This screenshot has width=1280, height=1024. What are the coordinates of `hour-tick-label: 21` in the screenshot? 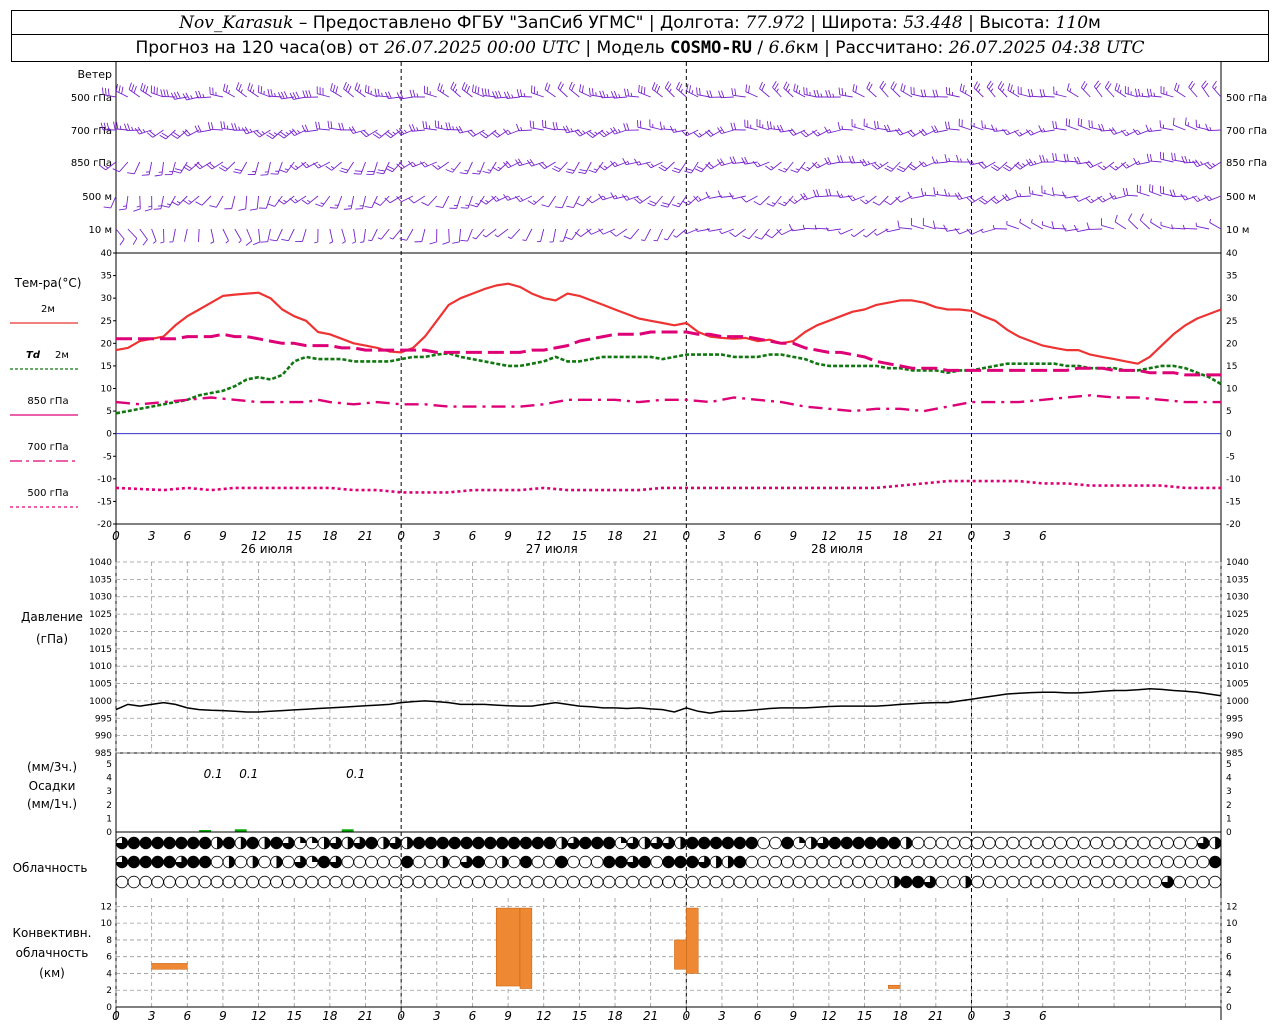 It's located at (935, 536).